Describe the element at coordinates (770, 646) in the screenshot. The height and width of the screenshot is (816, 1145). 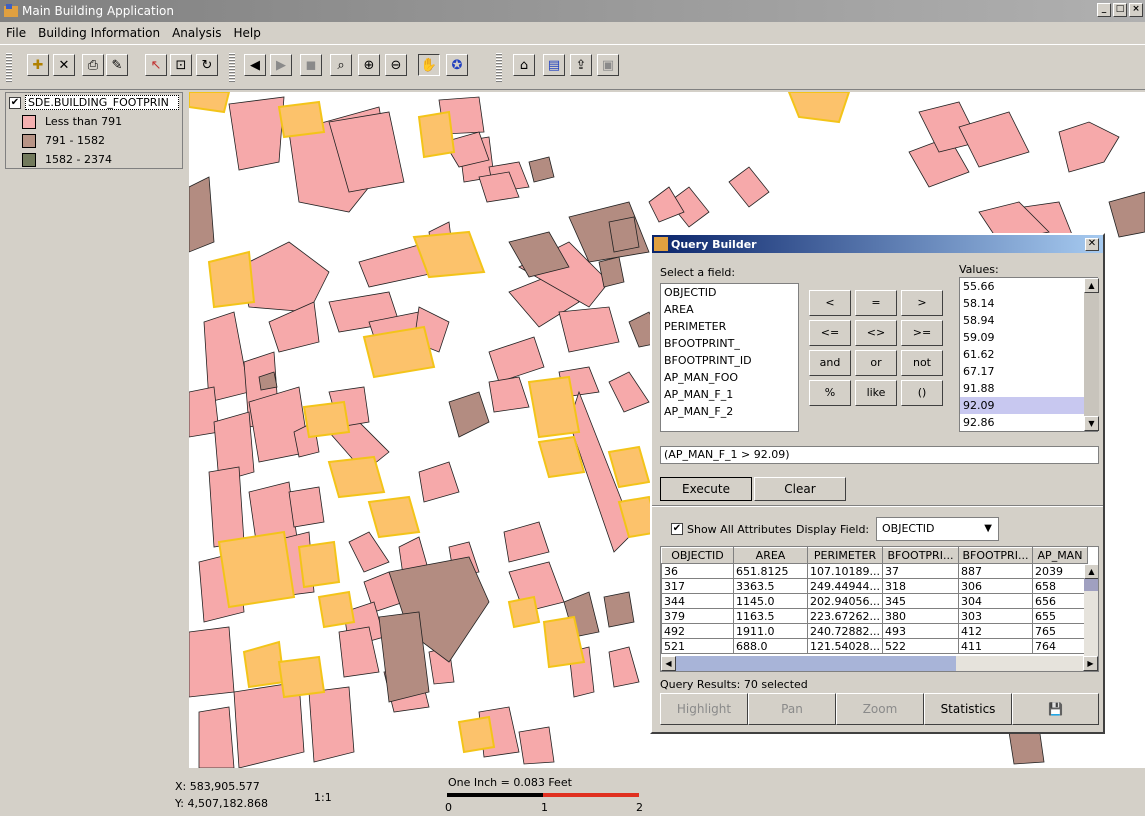
I see `table-cell: 688.0` at that location.